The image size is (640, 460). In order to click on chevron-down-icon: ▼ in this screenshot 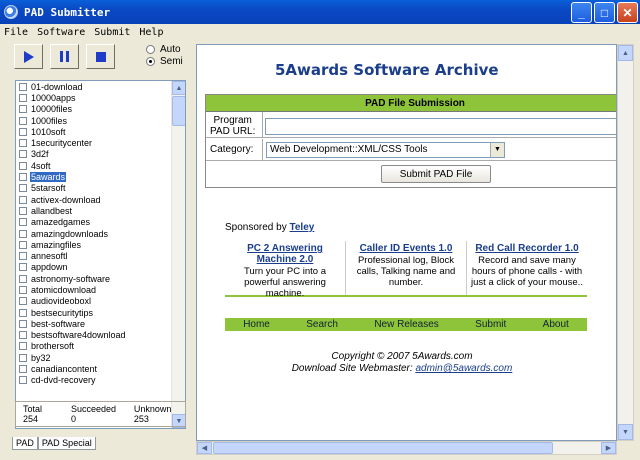, I will do `click(497, 150)`.